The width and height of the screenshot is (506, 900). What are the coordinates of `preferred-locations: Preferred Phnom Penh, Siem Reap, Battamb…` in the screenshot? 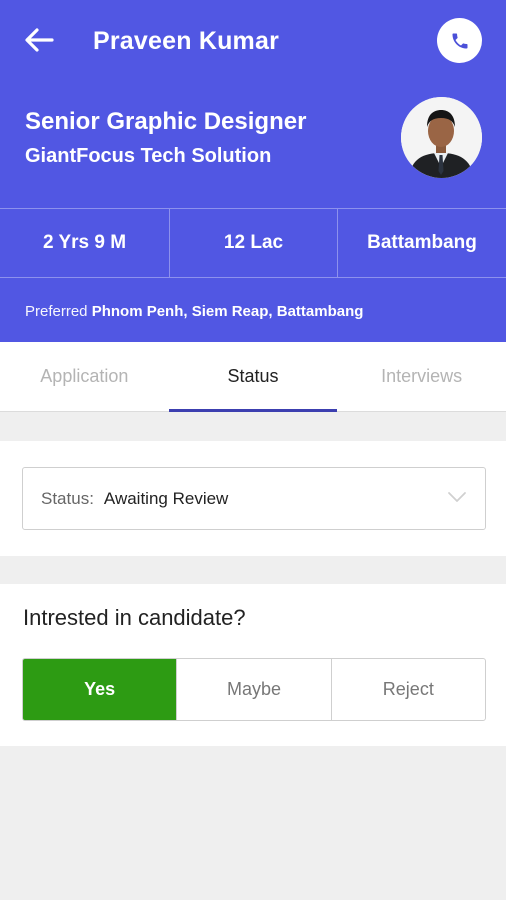 It's located at (194, 311).